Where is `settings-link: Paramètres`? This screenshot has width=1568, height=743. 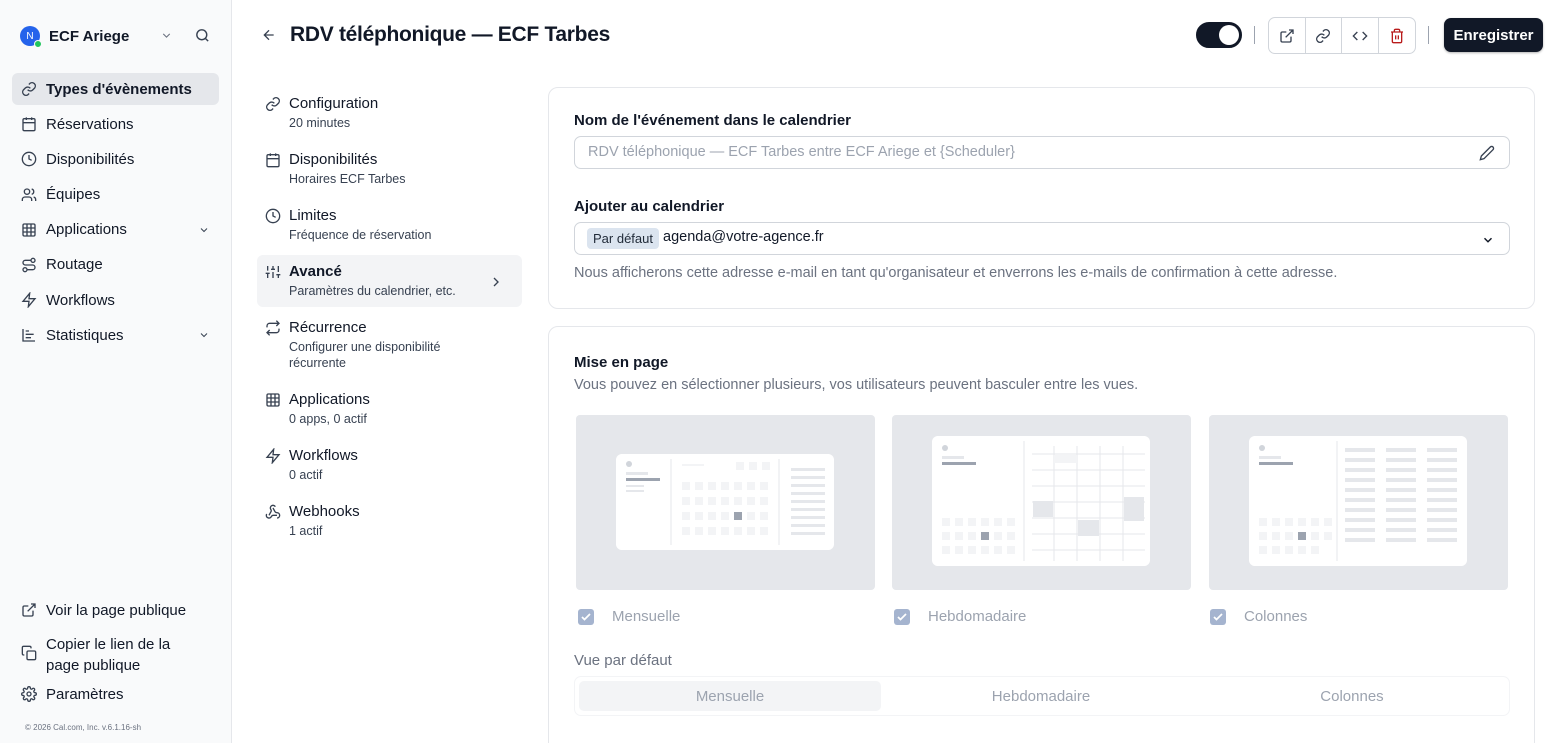 settings-link: Paramètres is located at coordinates (115, 694).